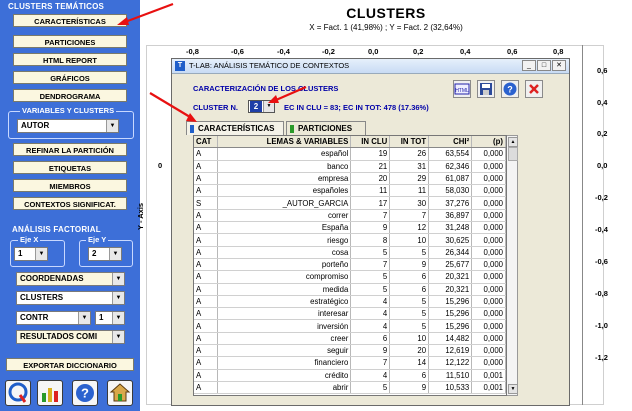  What do you see at coordinates (173, 107) in the screenshot?
I see `arrow-tab-caracteristicas` at bounding box center [173, 107].